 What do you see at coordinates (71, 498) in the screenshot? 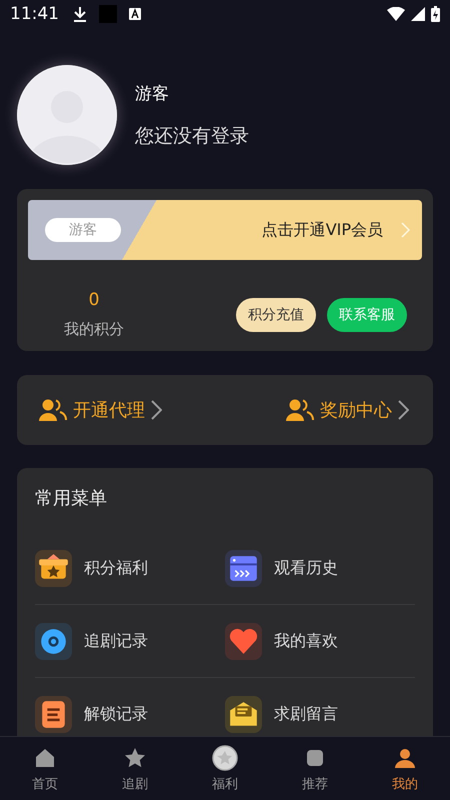
I see `menu-title: 常用菜单` at bounding box center [71, 498].